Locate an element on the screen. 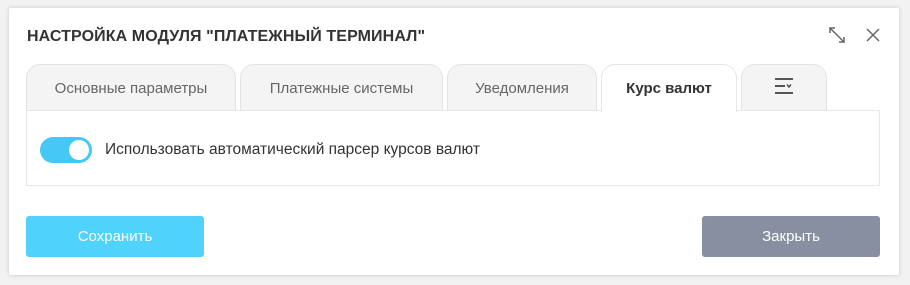  tab-main-params: Основные параметры is located at coordinates (131, 87).